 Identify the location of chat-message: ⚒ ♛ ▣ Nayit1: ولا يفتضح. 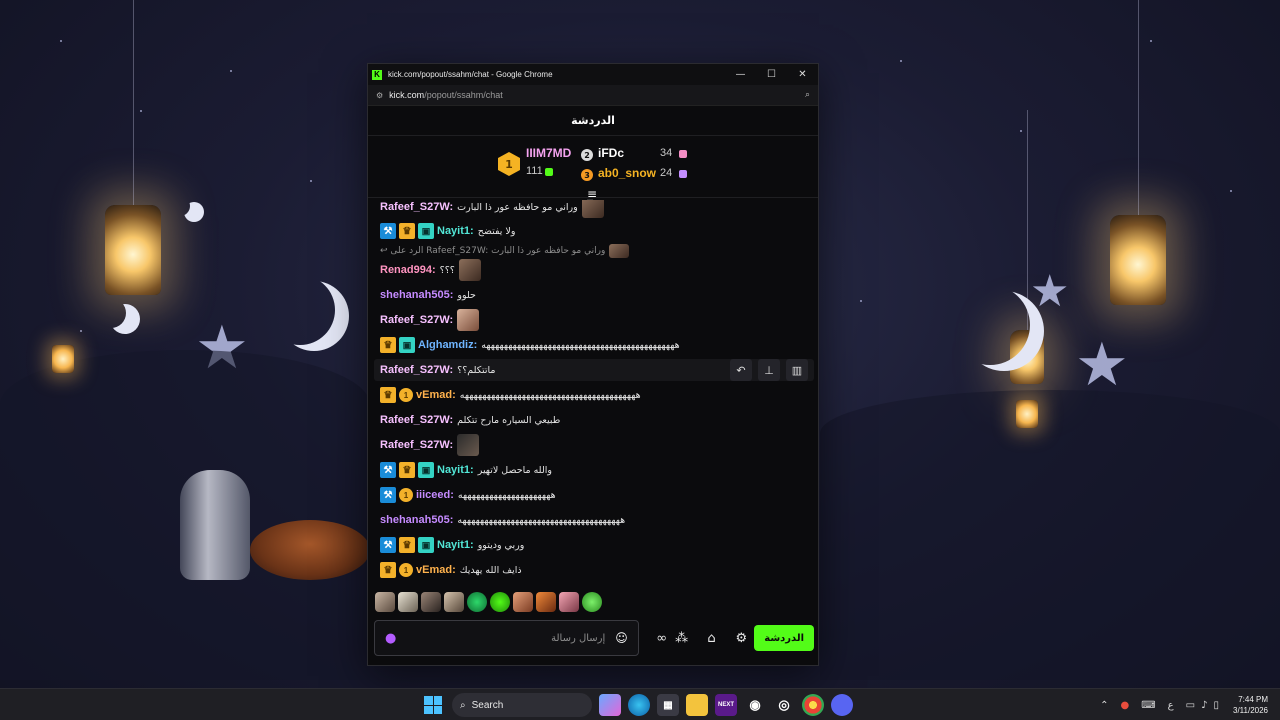
(447, 231).